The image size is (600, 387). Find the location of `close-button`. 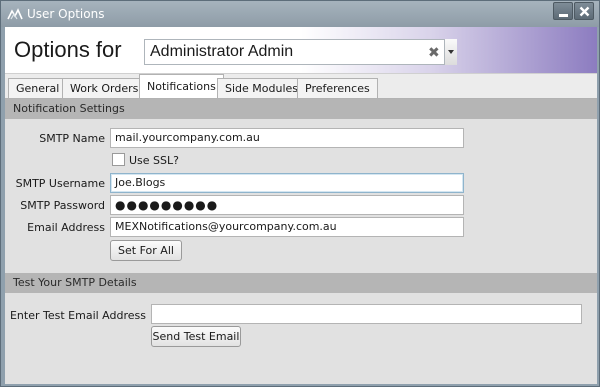

close-button is located at coordinates (584, 11).